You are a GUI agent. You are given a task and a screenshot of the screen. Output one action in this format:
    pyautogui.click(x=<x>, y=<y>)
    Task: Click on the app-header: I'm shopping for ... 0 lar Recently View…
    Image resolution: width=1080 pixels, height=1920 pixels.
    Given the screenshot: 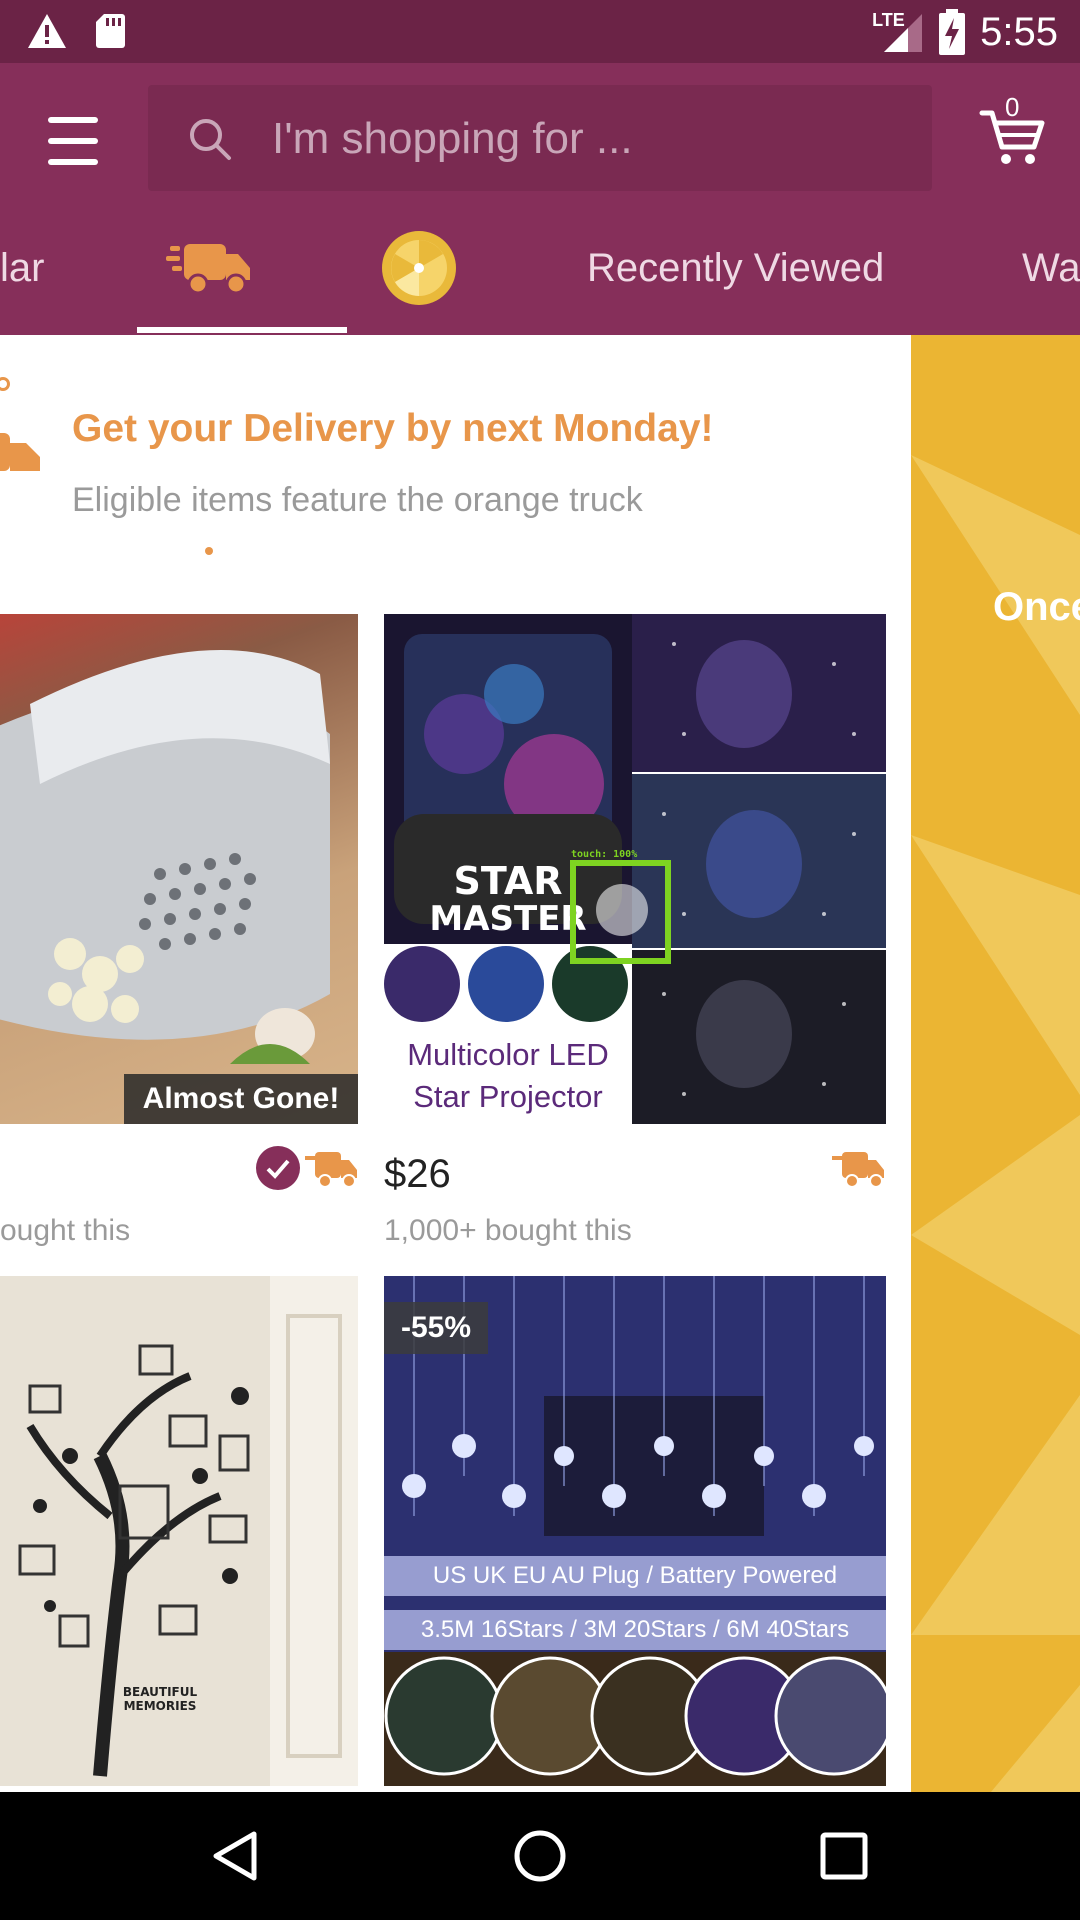 What is the action you would take?
    pyautogui.click(x=540, y=199)
    